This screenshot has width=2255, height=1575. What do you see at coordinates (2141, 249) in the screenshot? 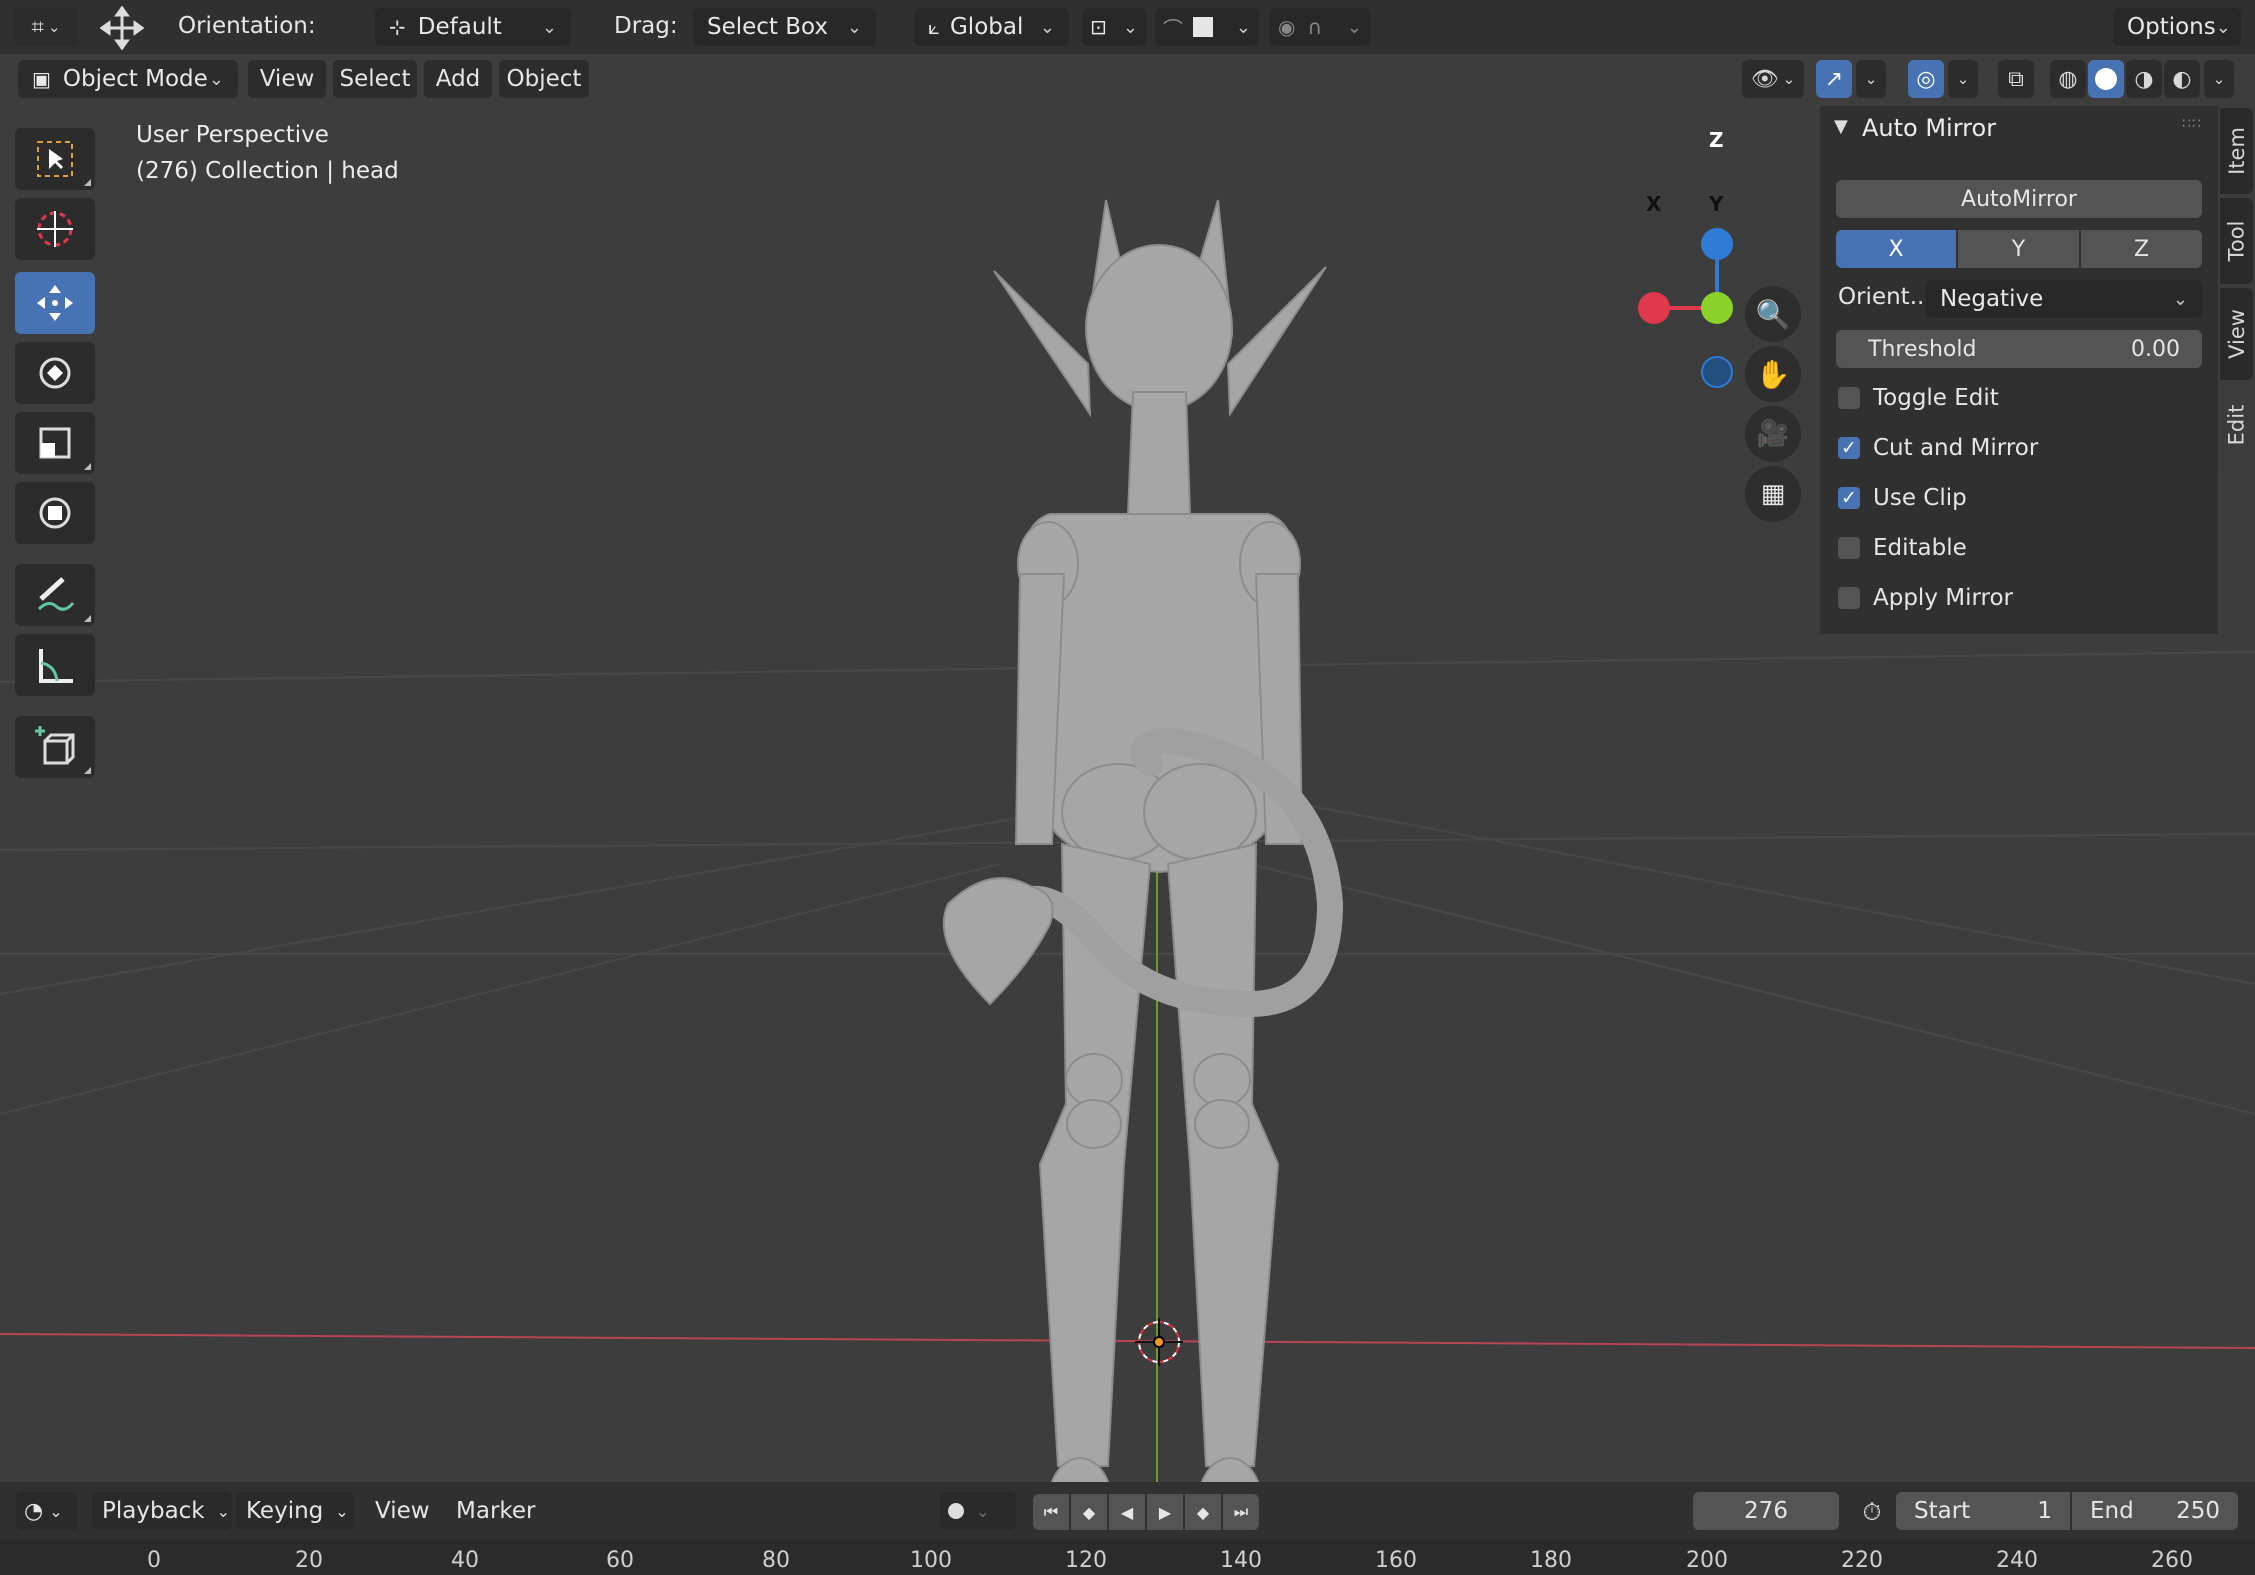
I see `axis-z-button: Z` at bounding box center [2141, 249].